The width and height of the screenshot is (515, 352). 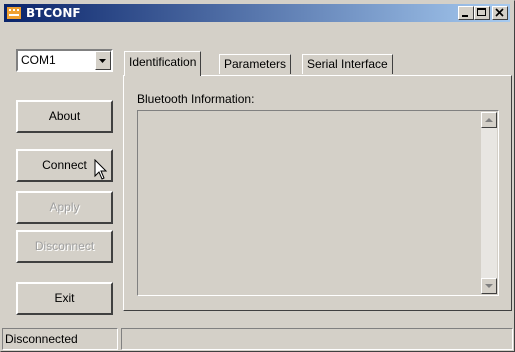 I want to click on maximize-button, so click(x=482, y=13).